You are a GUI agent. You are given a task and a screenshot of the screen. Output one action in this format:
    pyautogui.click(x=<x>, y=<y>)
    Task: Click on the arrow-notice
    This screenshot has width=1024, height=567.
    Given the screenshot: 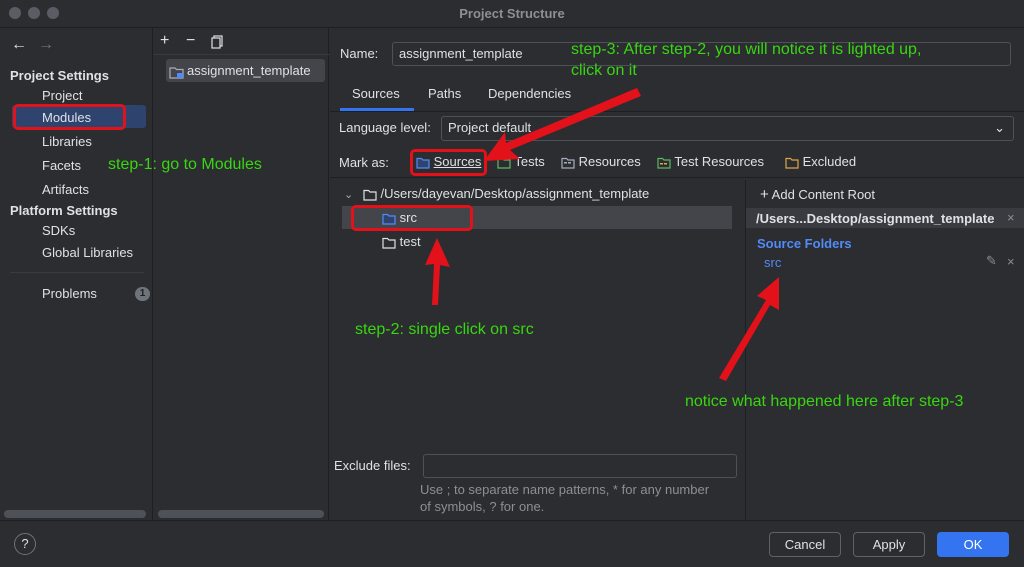 What is the action you would take?
    pyautogui.click(x=749, y=329)
    